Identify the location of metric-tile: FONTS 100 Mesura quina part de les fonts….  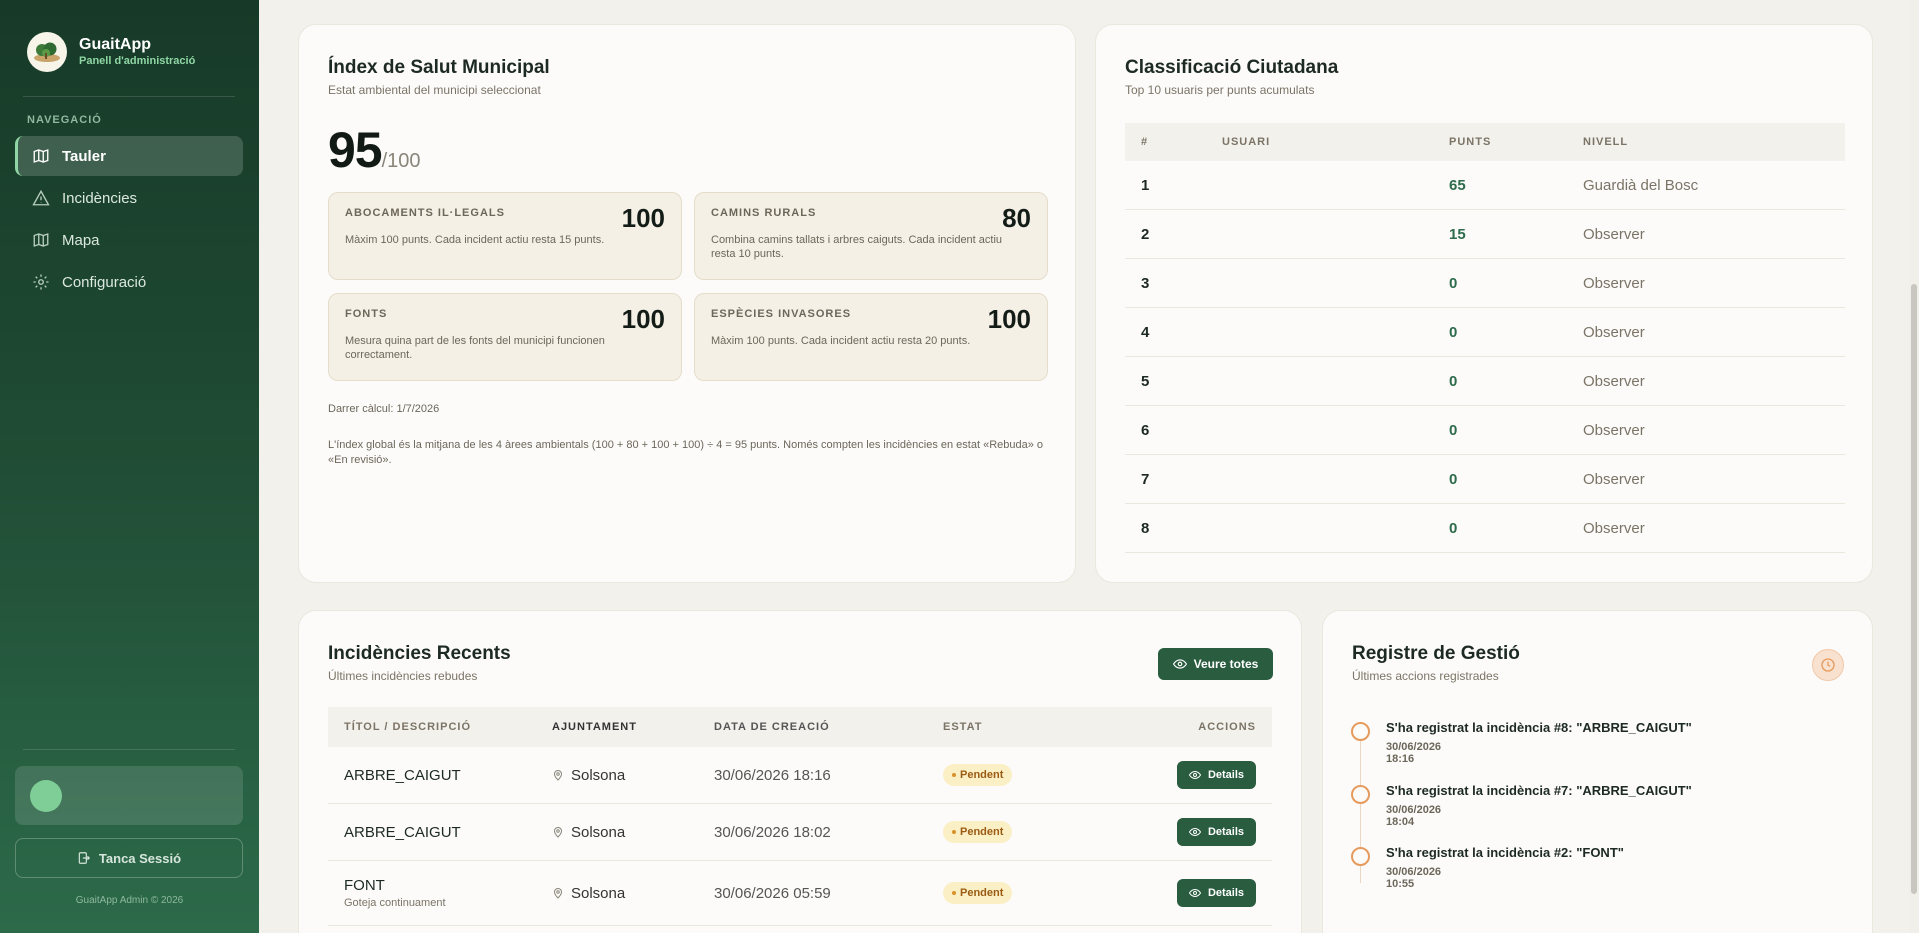
(505, 337).